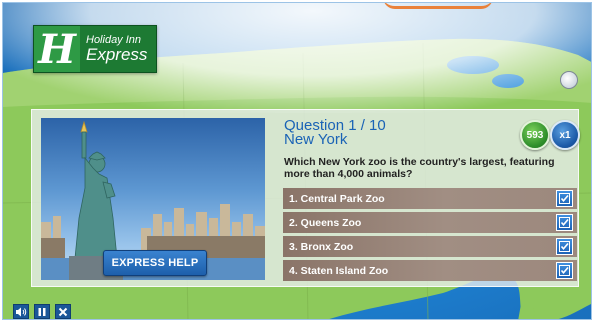  What do you see at coordinates (535, 135) in the screenshot?
I see `score-badge: 593` at bounding box center [535, 135].